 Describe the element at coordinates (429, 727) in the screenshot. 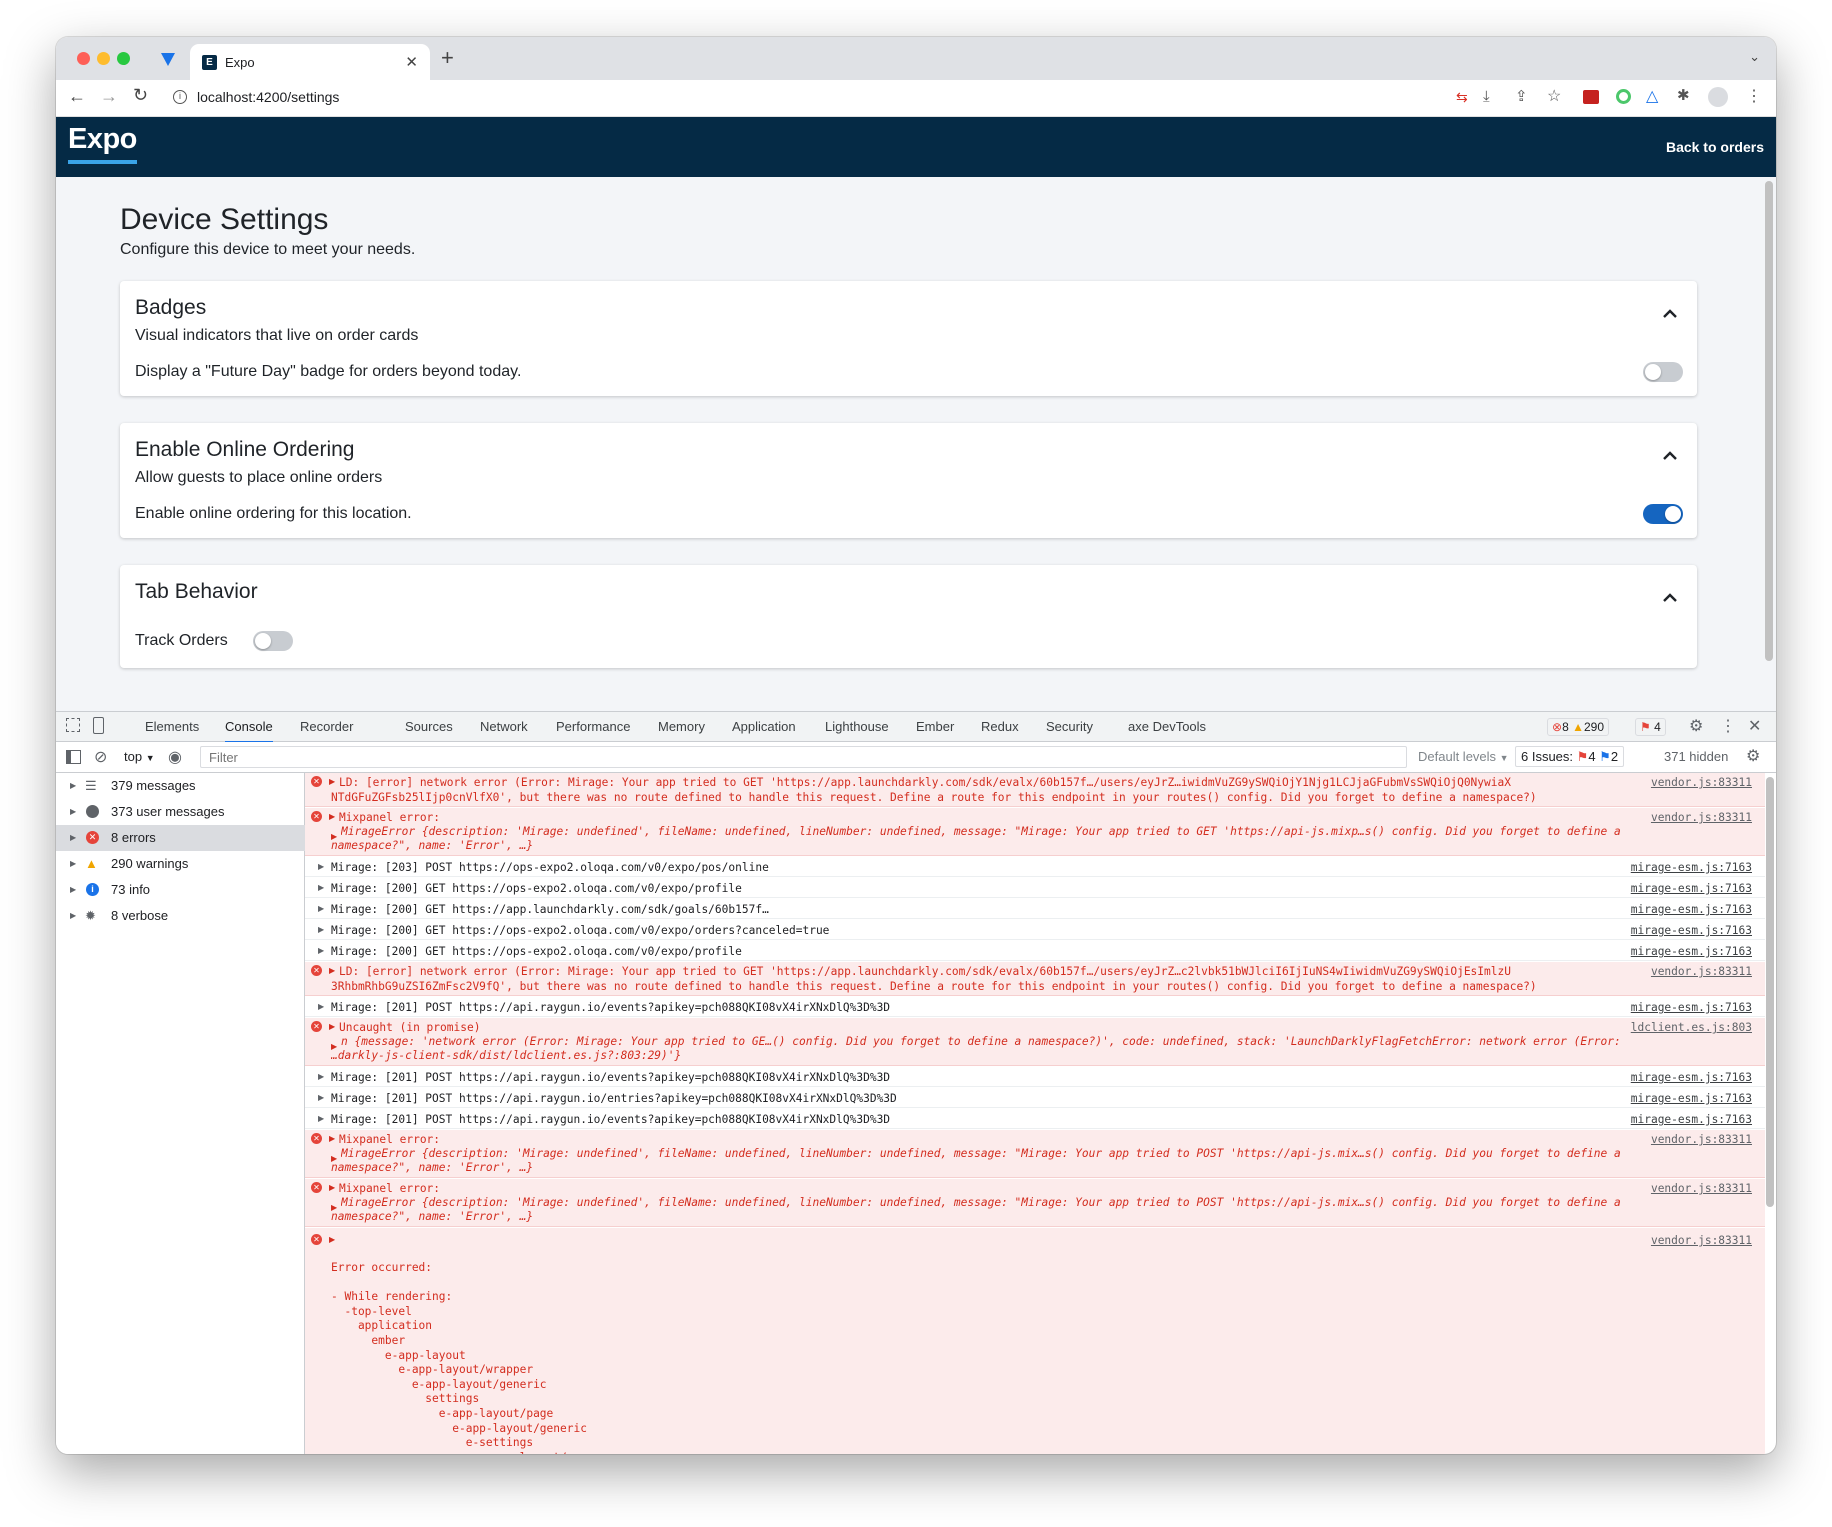

I see `devtools-tab-sources: Sources` at that location.